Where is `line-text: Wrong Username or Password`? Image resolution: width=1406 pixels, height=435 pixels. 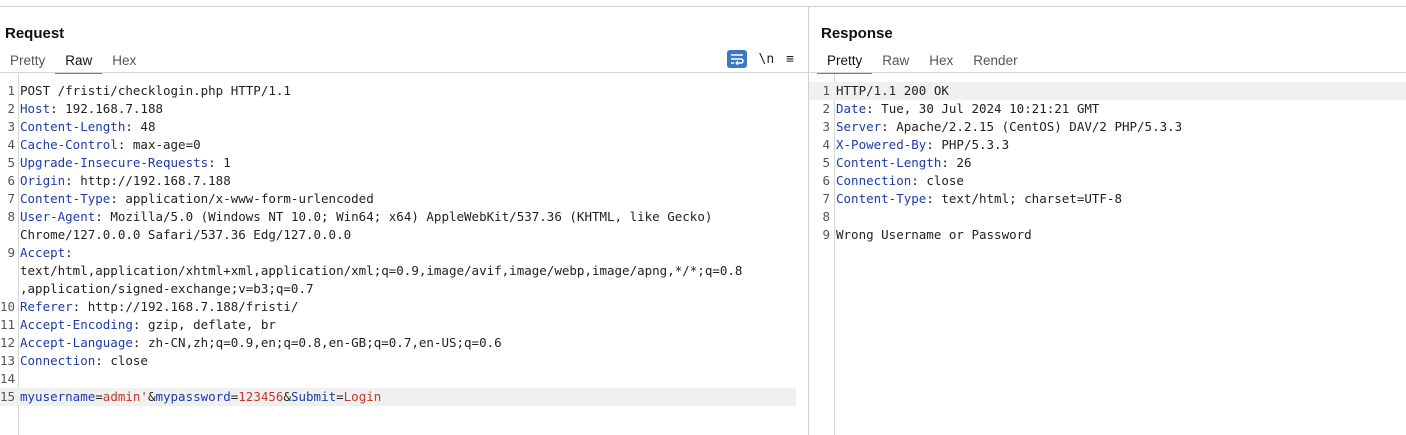
line-text: Wrong Username or Password is located at coordinates (934, 235).